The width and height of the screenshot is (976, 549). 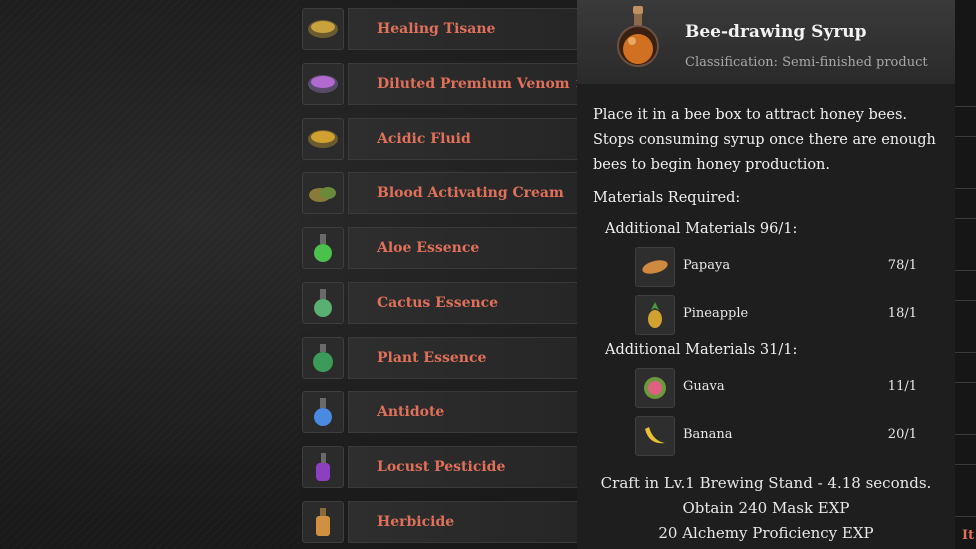 What do you see at coordinates (655, 315) in the screenshot?
I see `pineapple-icon` at bounding box center [655, 315].